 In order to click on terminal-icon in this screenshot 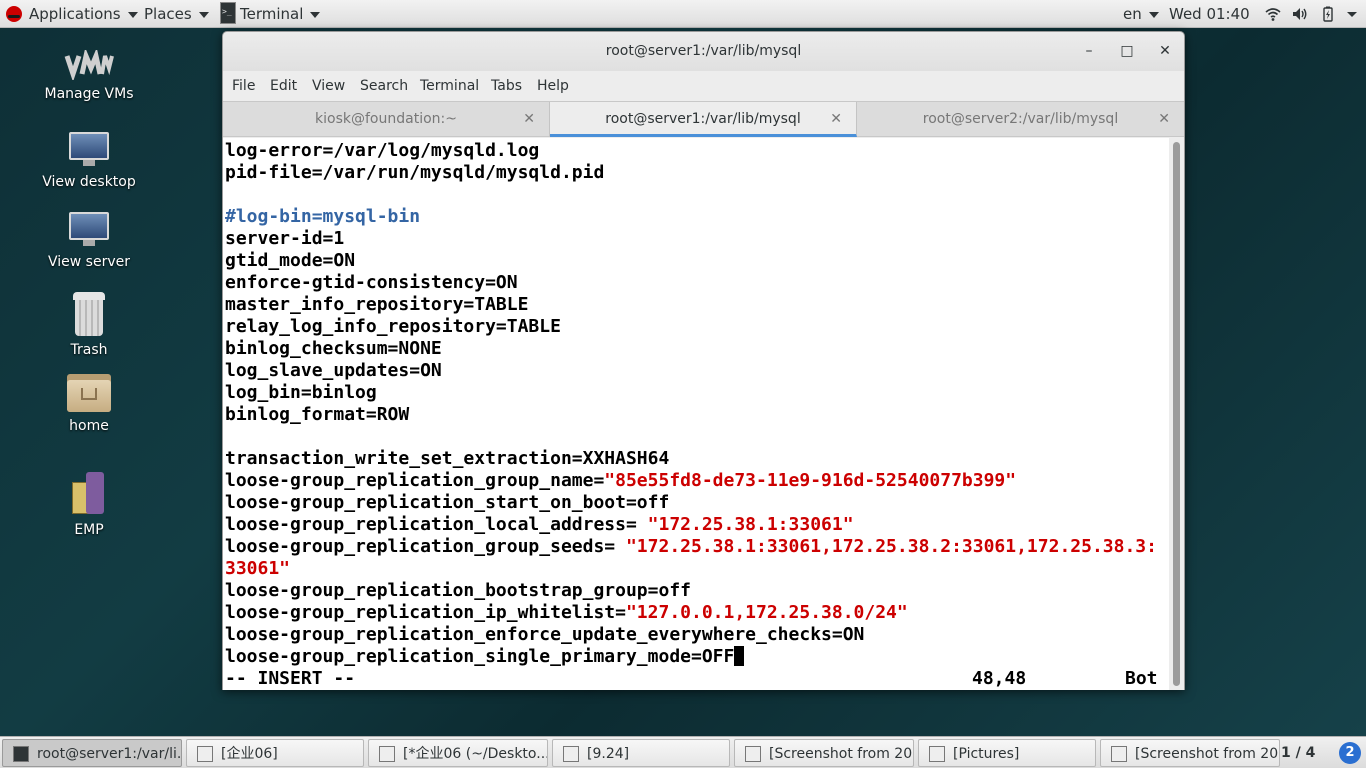, I will do `click(21, 754)`.